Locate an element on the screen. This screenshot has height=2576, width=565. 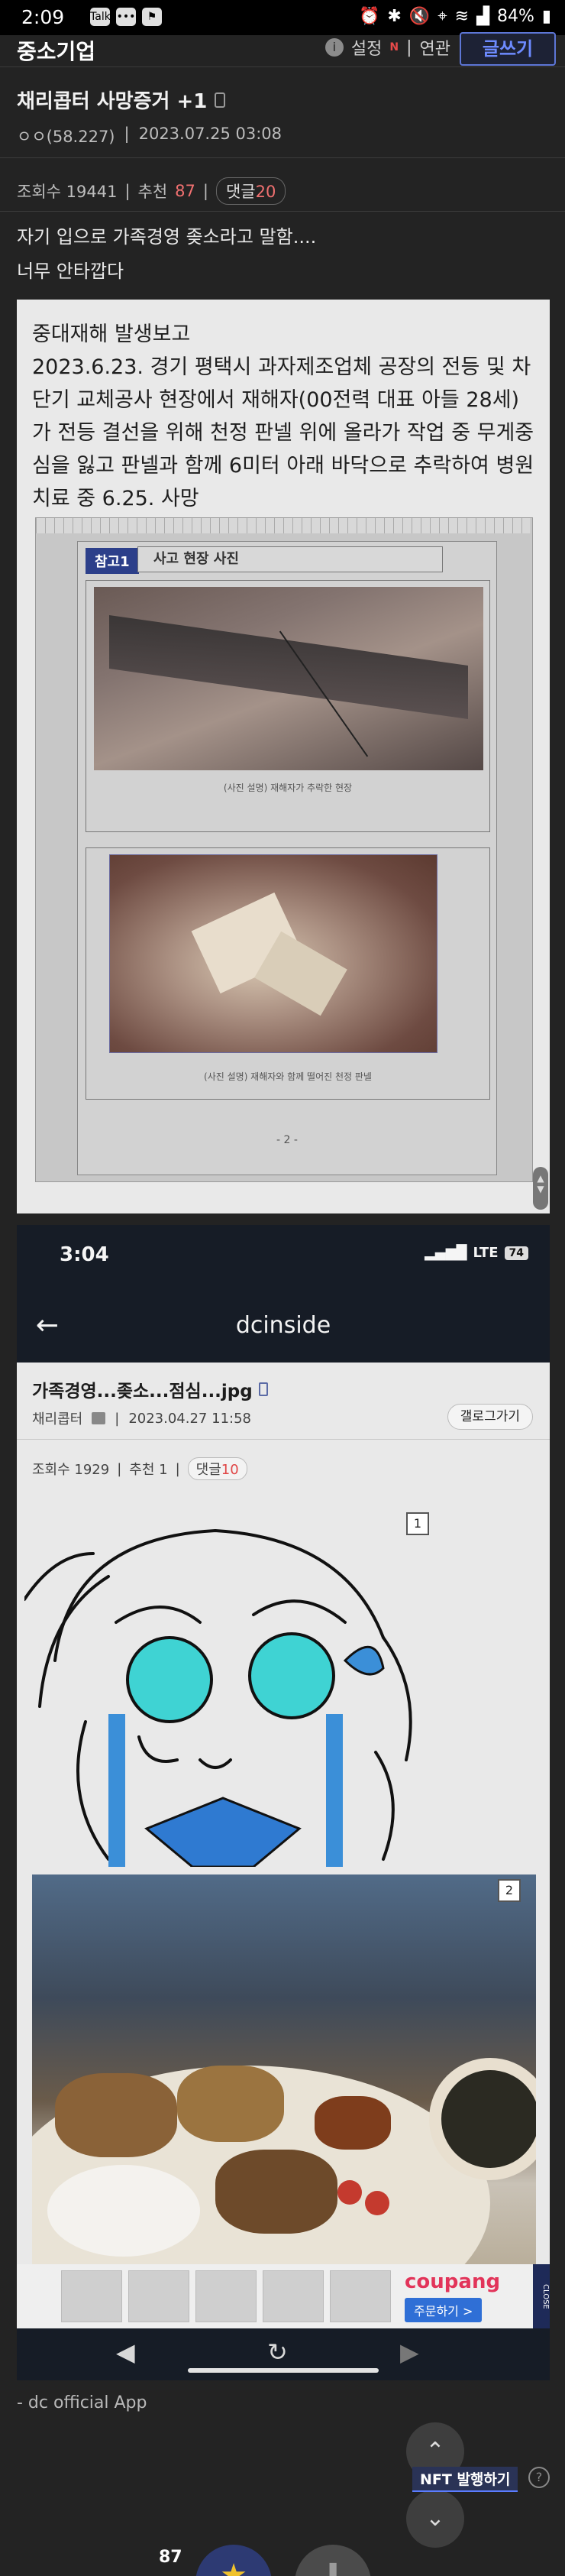
nft-mint-button: NFT 발행하기 is located at coordinates (465, 2479).